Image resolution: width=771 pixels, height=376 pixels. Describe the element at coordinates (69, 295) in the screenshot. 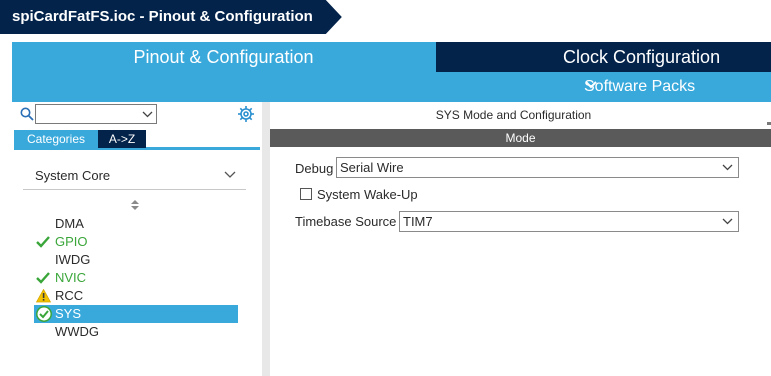

I see `list-item-label: RCC` at that location.